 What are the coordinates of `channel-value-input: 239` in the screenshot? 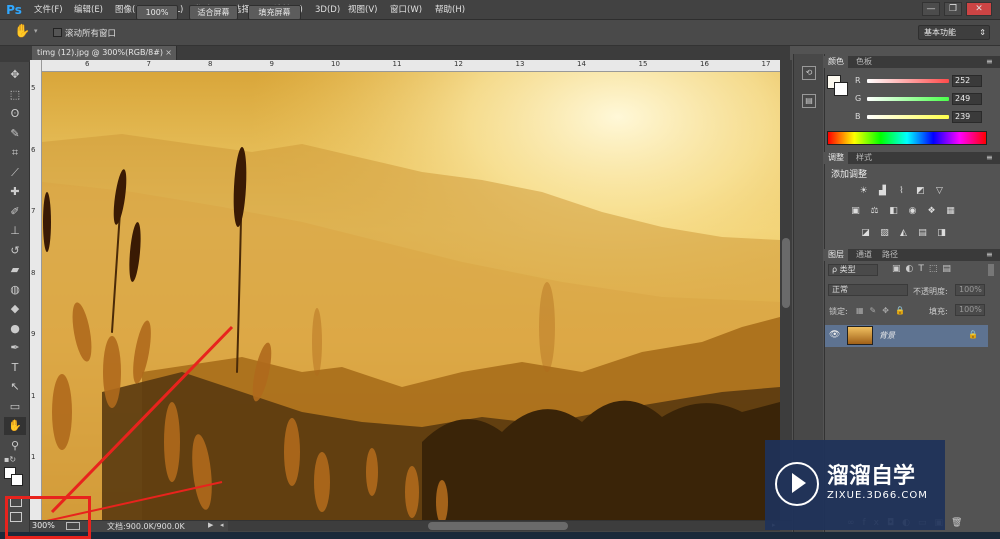 It's located at (967, 117).